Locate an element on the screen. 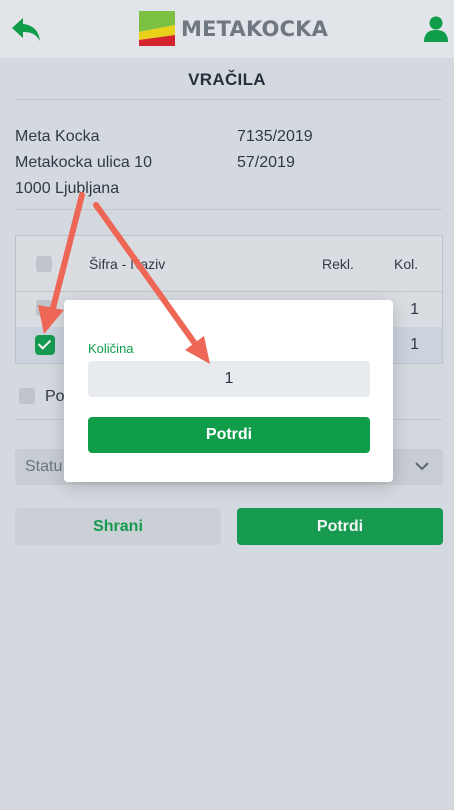 The height and width of the screenshot is (810, 454). back-arrow-icon is located at coordinates (26, 29).